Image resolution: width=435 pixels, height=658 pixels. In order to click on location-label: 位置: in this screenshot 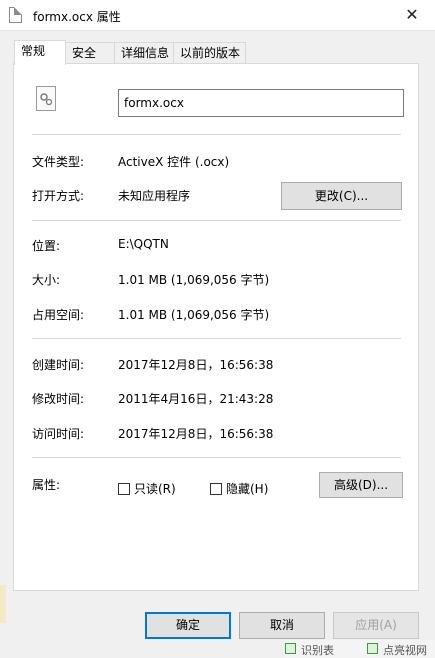, I will do `click(46, 246)`.